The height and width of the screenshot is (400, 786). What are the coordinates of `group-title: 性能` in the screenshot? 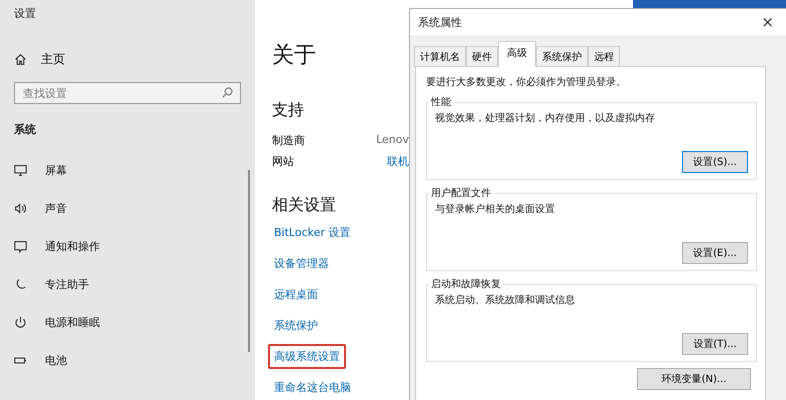 It's located at (441, 102).